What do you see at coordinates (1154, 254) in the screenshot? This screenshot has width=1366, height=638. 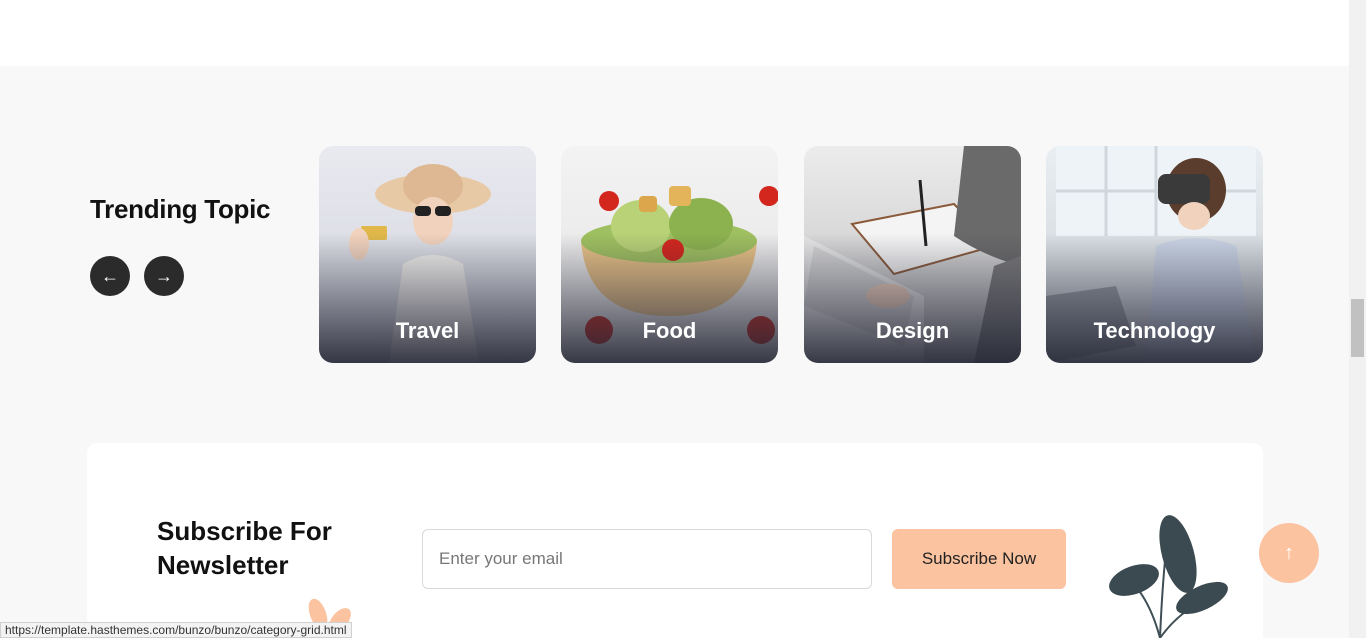 I see `topic-card-technology: Technology` at bounding box center [1154, 254].